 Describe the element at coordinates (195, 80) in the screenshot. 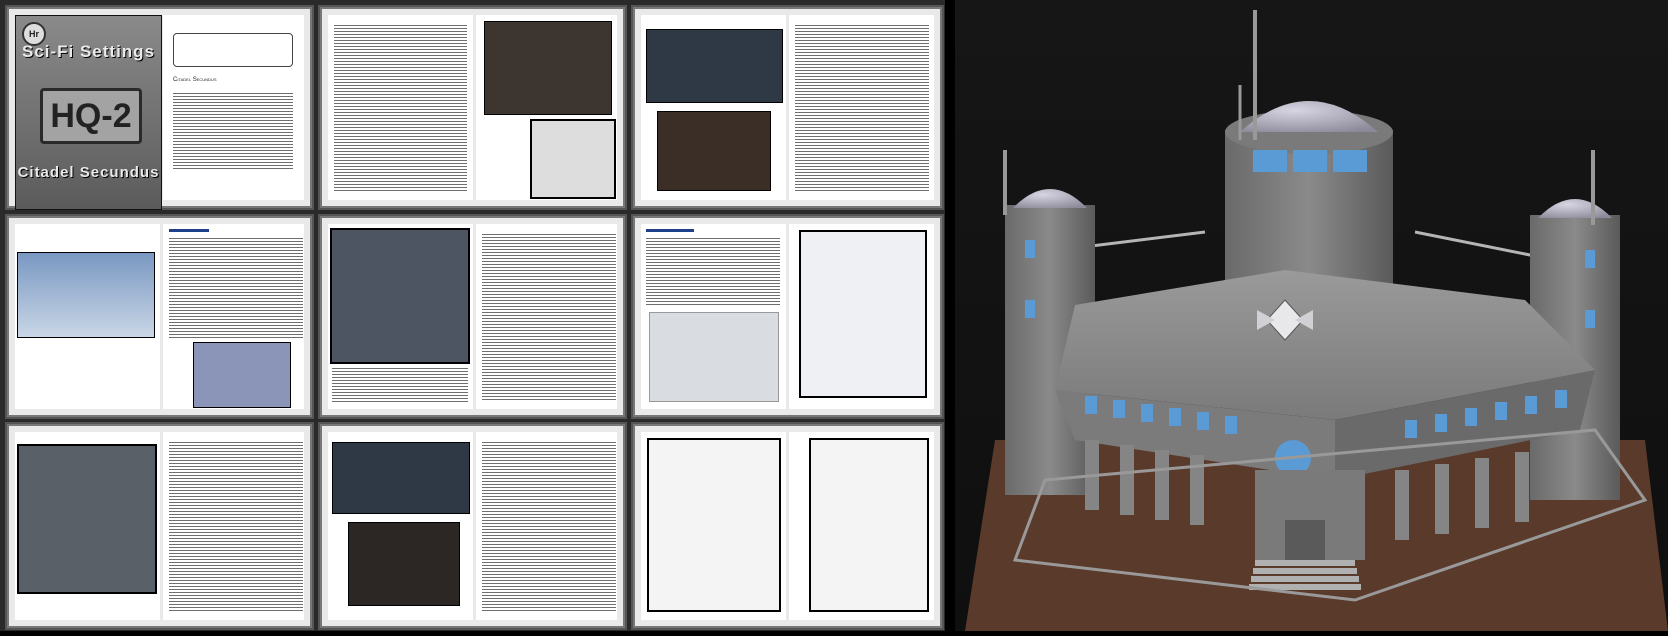

I see `toc-heading: Citadel Secundus` at that location.